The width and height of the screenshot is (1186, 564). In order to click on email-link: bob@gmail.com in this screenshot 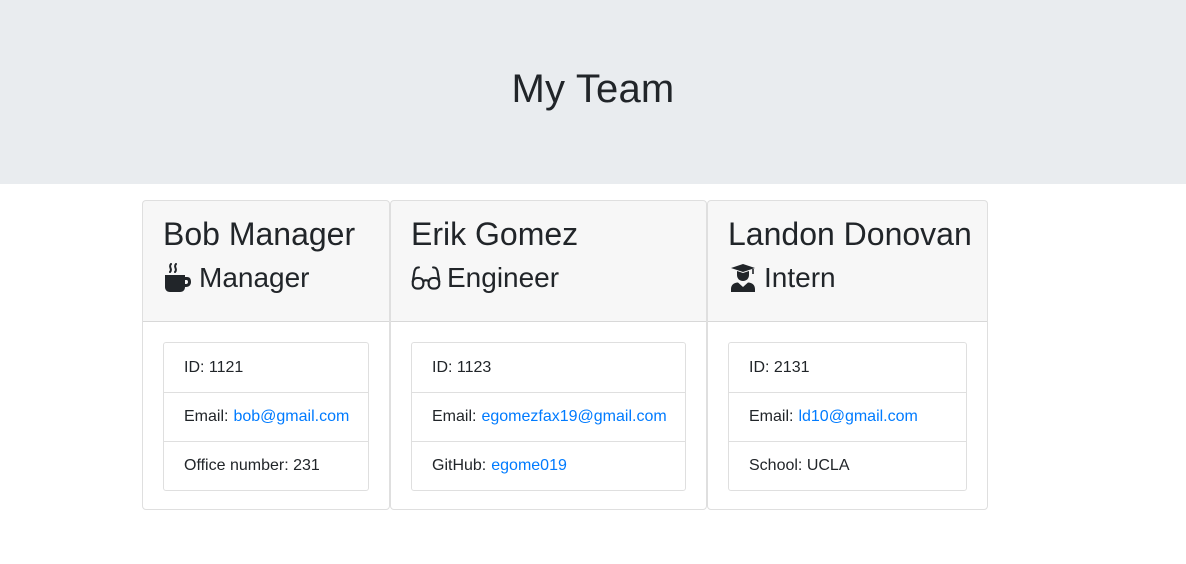, I will do `click(291, 417)`.